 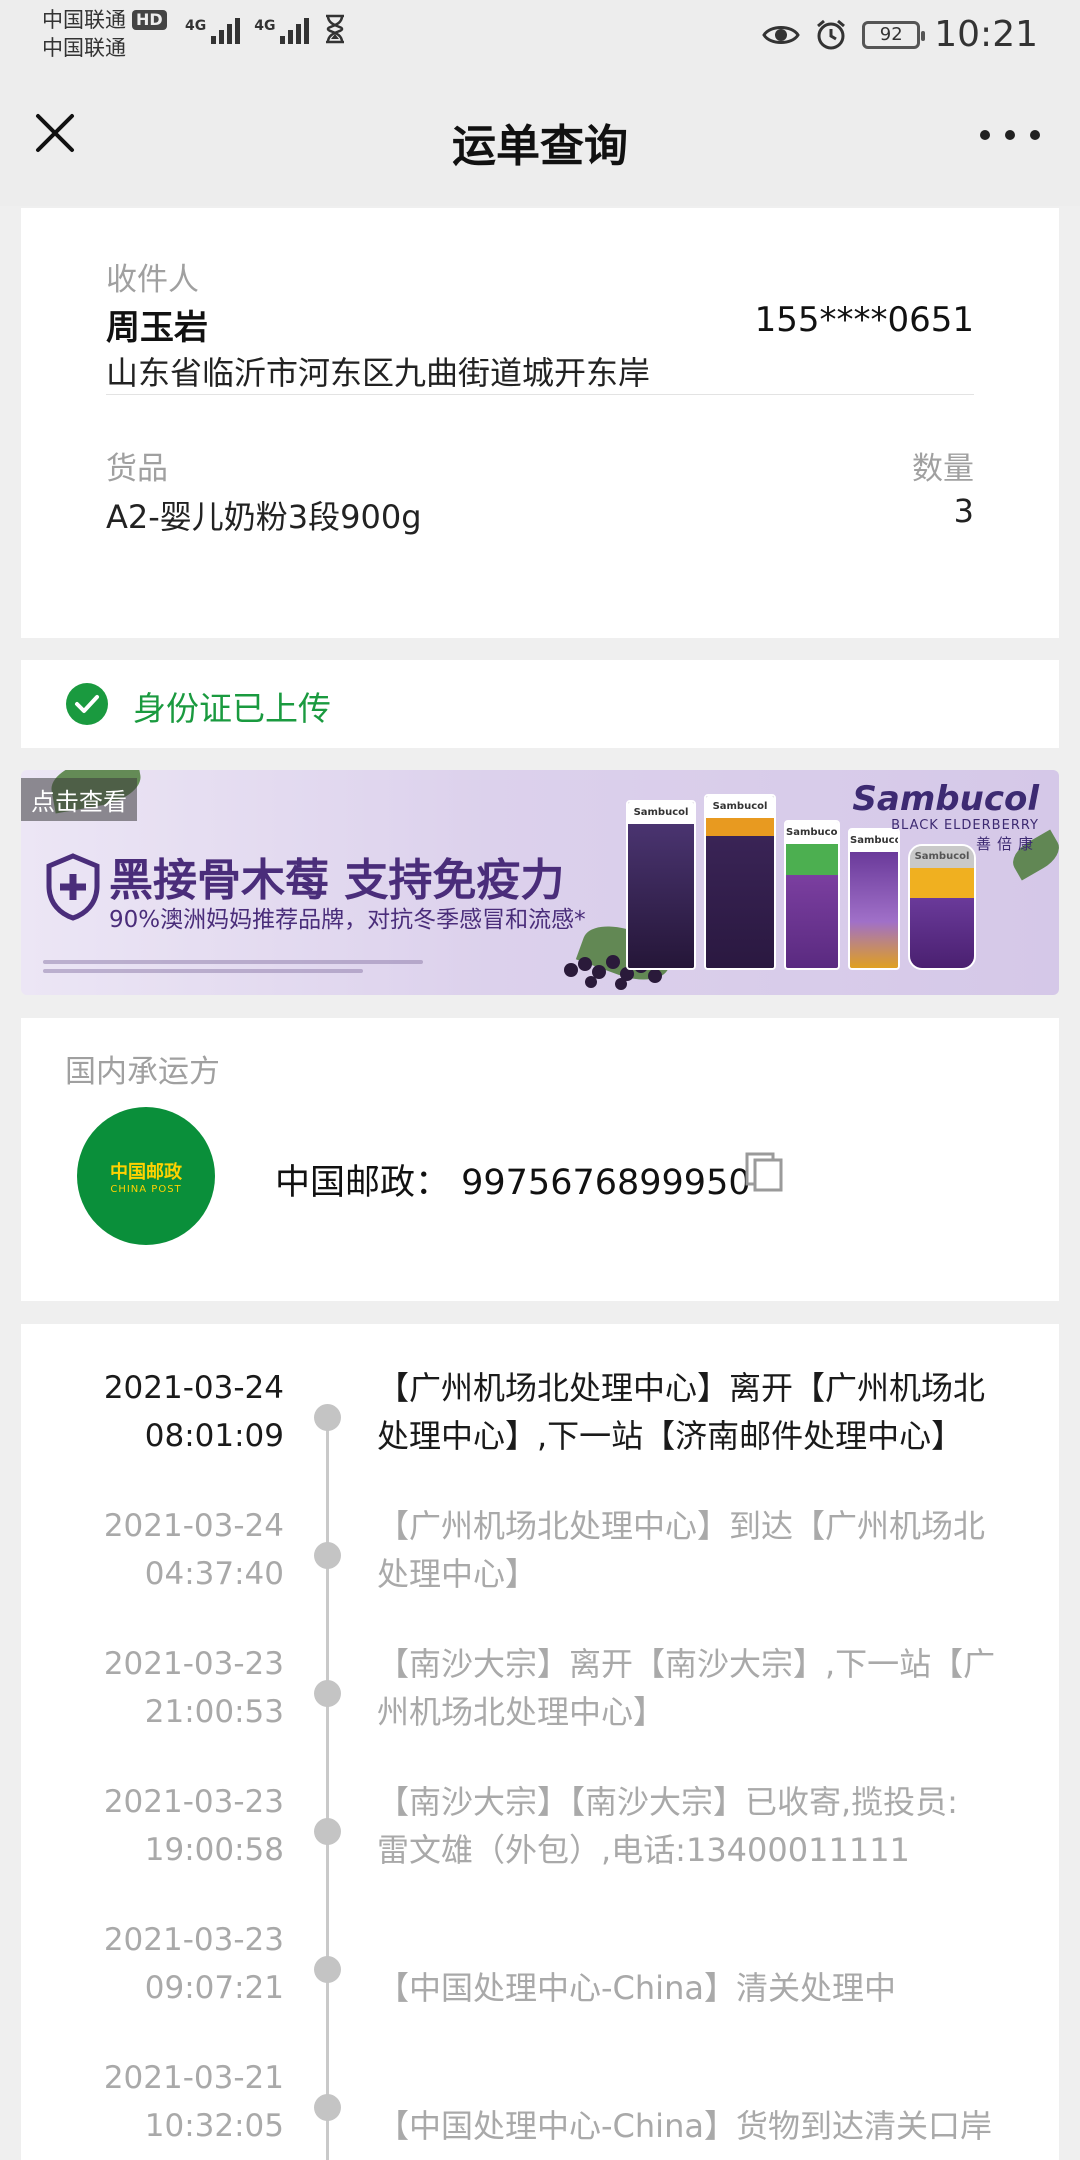 I want to click on recipient-label: 收件人, so click(x=152, y=280).